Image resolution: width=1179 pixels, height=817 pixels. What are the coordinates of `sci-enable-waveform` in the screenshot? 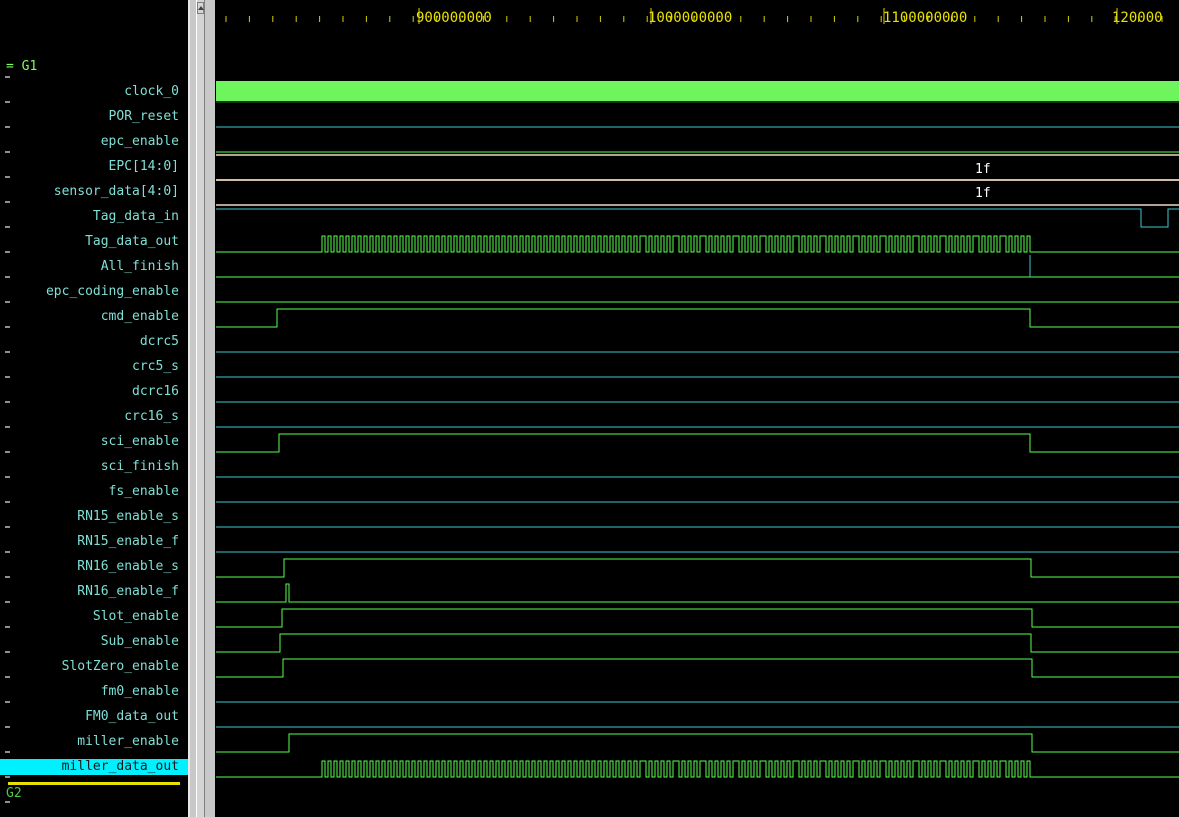 It's located at (697, 443).